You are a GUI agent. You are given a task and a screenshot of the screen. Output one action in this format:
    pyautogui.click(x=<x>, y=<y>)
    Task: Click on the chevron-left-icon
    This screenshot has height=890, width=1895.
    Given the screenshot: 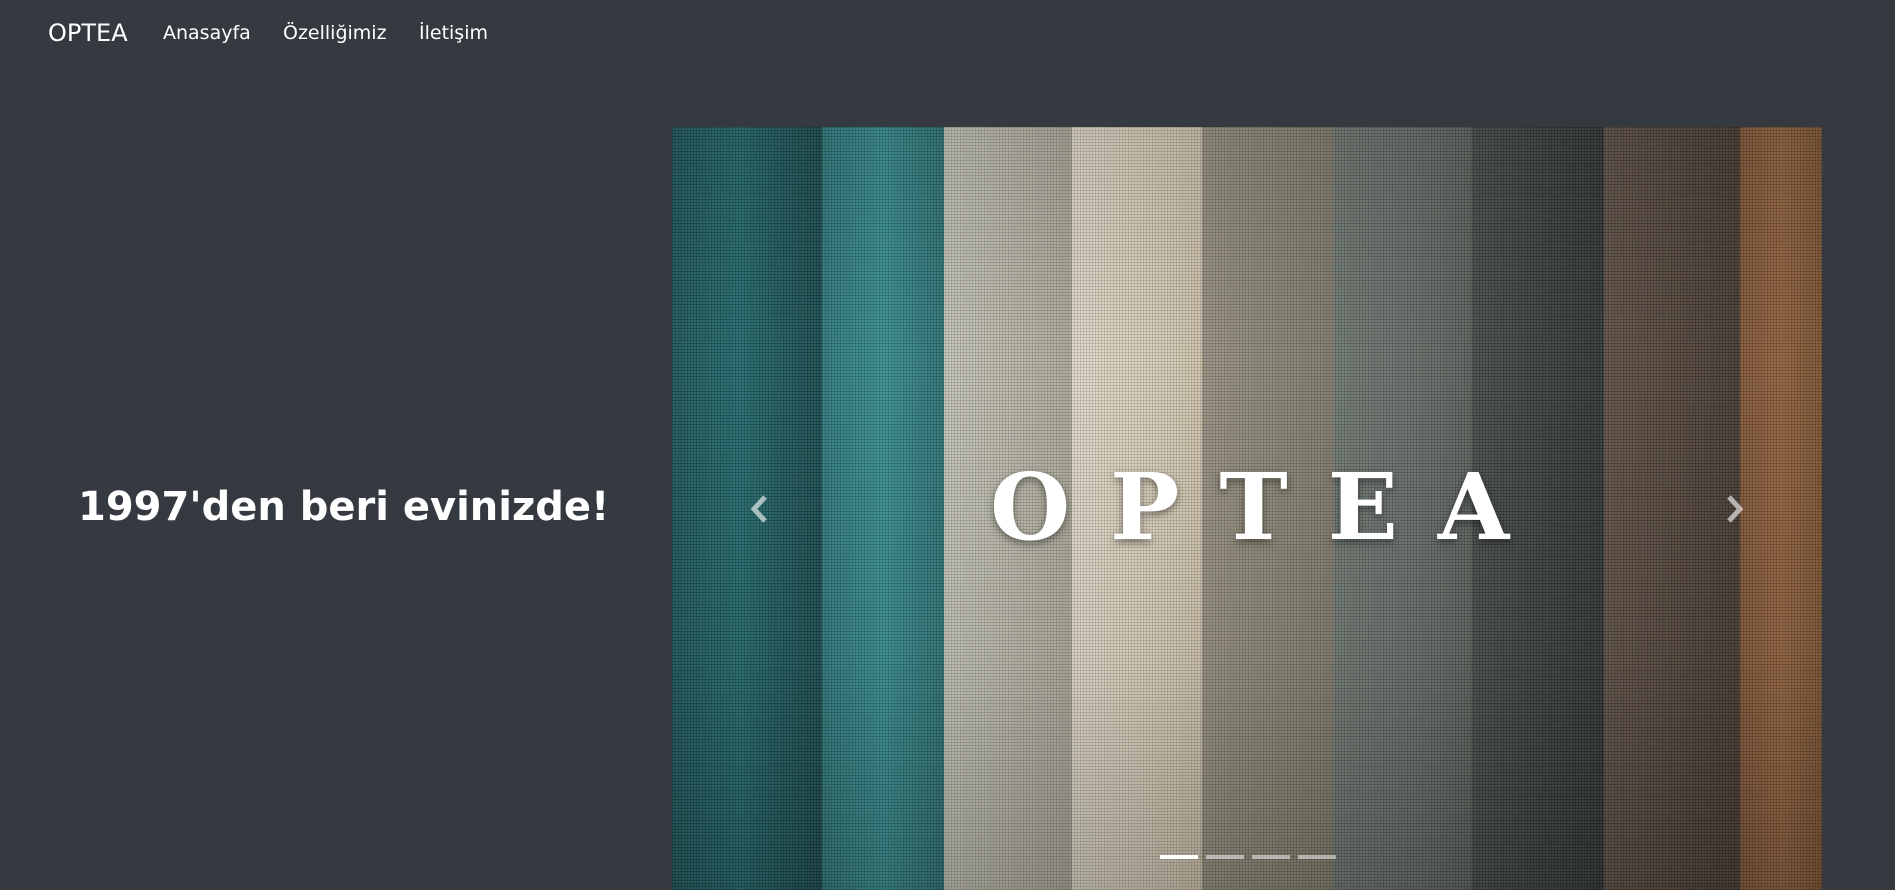 What is the action you would take?
    pyautogui.click(x=758, y=508)
    